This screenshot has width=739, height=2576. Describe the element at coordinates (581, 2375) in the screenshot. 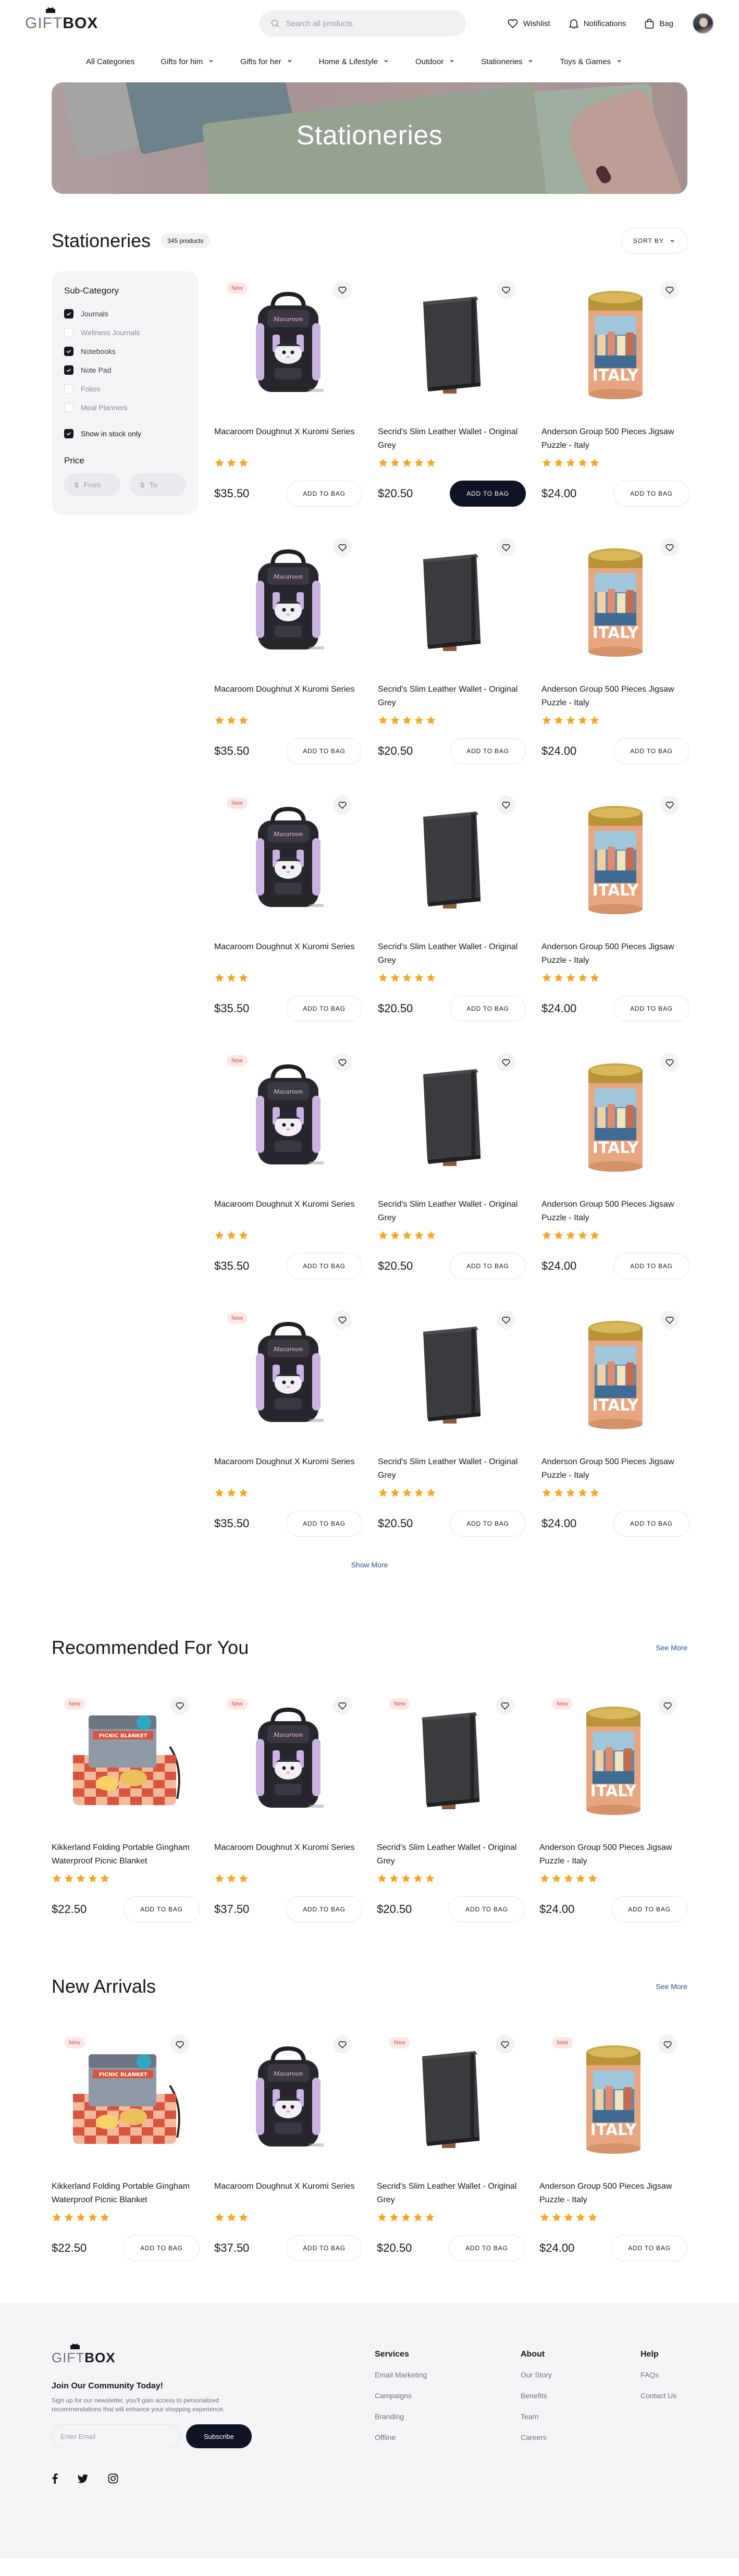

I see `footer-link: Our Story` at that location.